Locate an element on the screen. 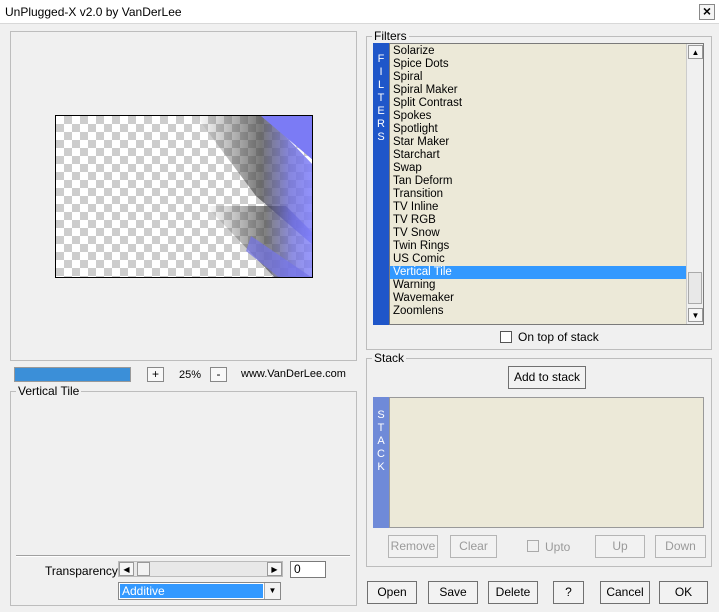 The height and width of the screenshot is (612, 719). stack-side-label: S T A C K is located at coordinates (381, 462).